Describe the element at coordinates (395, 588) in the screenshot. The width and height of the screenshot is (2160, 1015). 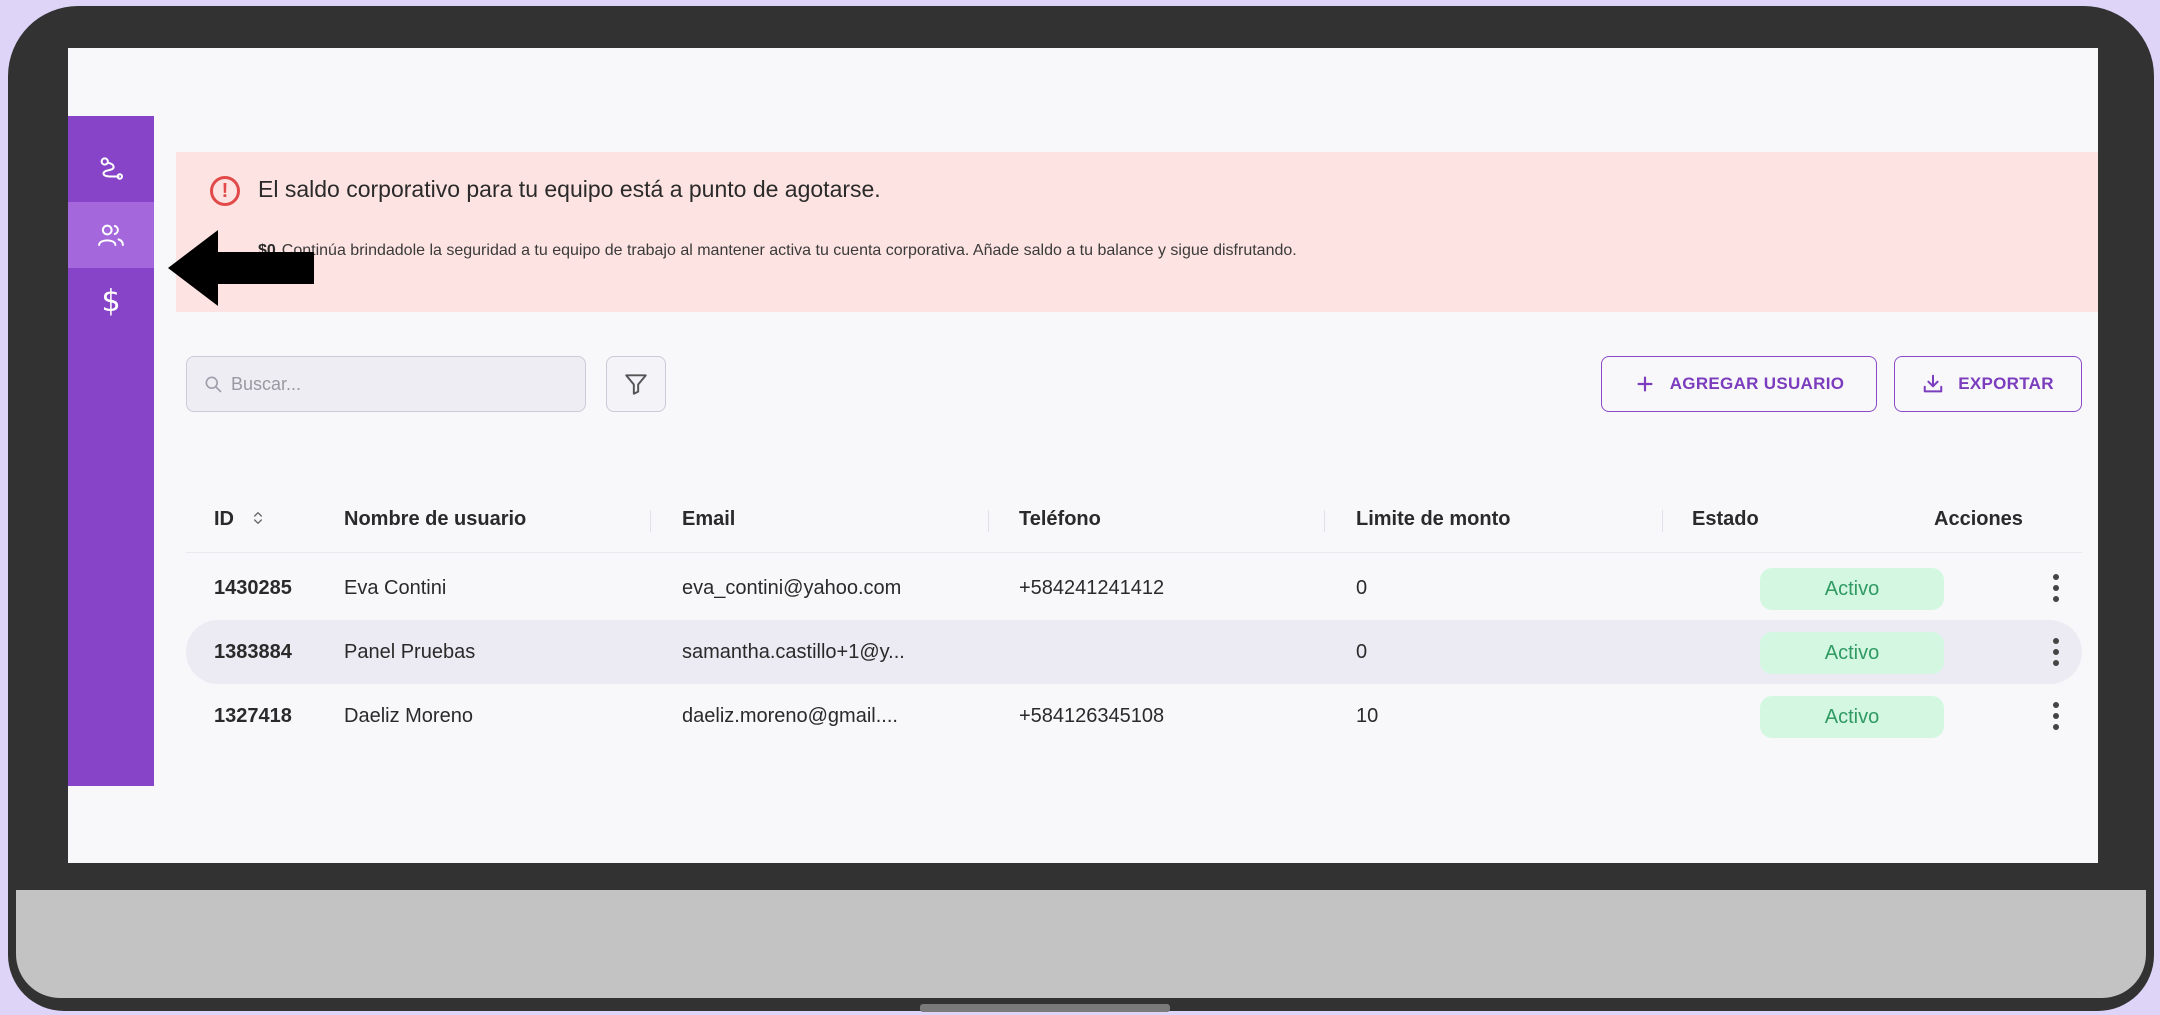
I see `cell-username: Eva Contini` at that location.